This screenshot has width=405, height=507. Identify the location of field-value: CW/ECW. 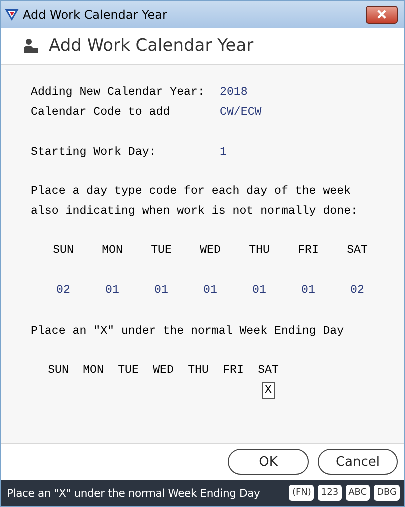
(241, 112).